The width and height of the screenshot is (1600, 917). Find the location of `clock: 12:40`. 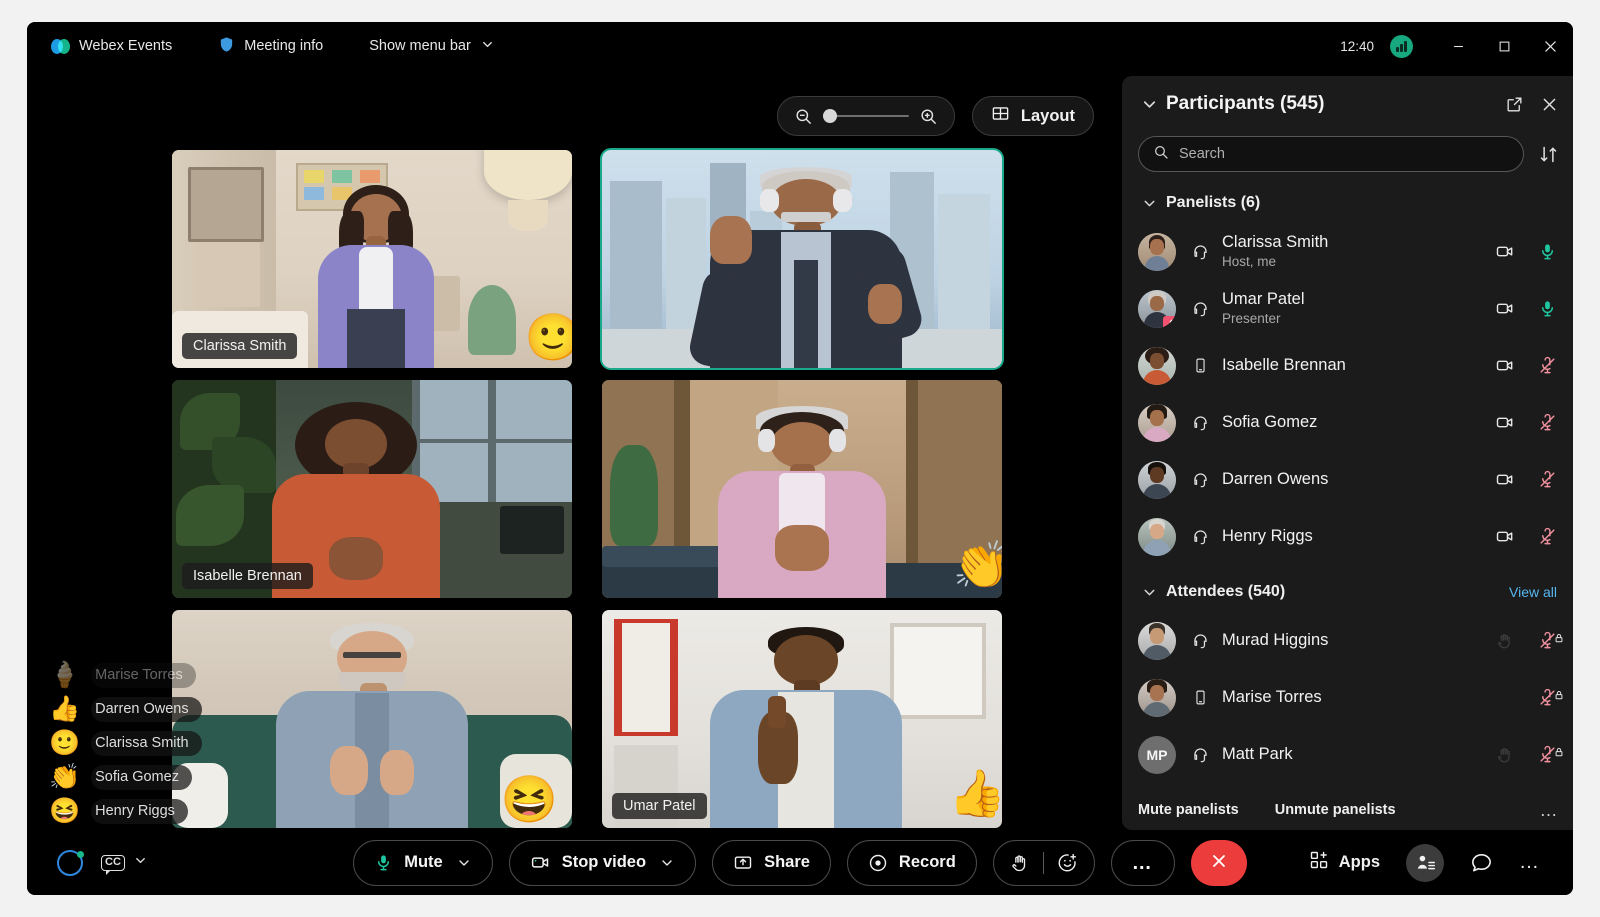

clock: 12:40 is located at coordinates (1357, 46).